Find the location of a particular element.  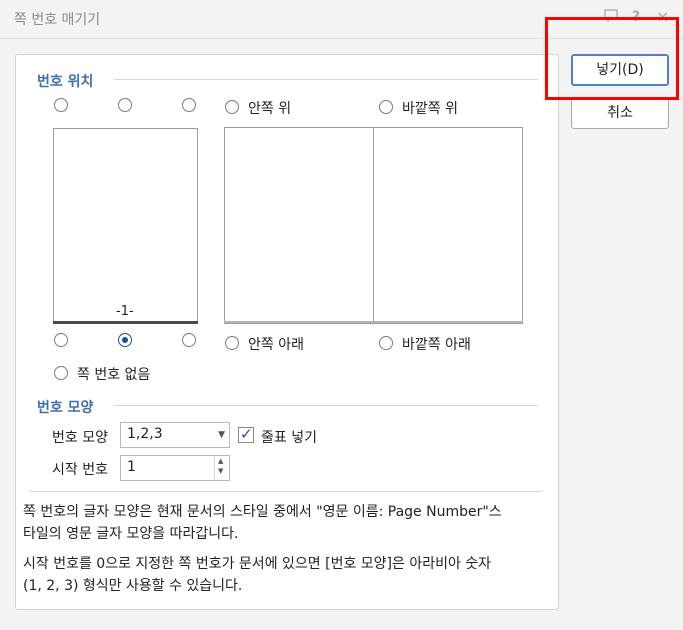

radio-inner-bottom is located at coordinates (232, 343).